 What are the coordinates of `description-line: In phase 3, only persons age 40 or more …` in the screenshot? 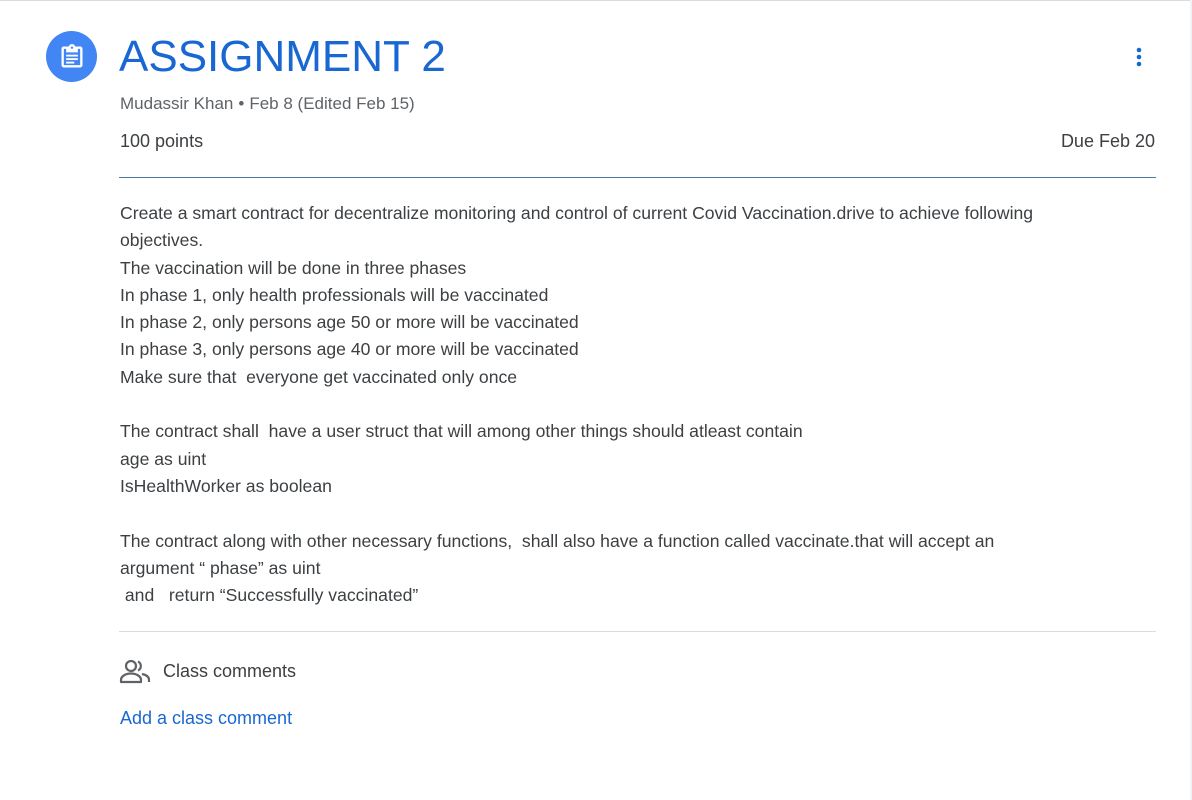 It's located at (349, 349).